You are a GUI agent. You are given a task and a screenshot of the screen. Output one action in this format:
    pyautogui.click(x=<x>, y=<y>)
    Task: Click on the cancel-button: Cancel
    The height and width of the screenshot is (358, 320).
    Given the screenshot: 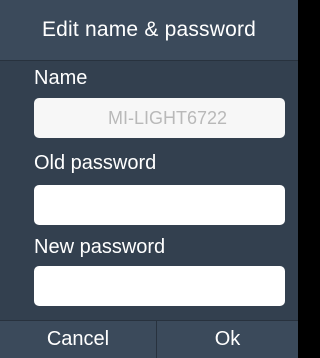 What is the action you would take?
    pyautogui.click(x=78, y=339)
    